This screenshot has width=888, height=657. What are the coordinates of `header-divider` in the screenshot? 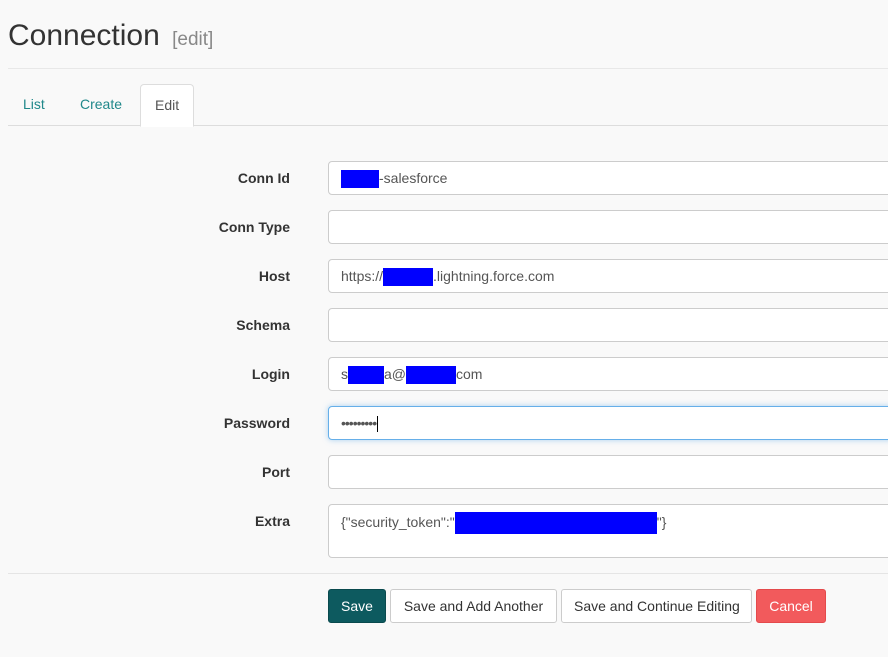 It's located at (448, 68).